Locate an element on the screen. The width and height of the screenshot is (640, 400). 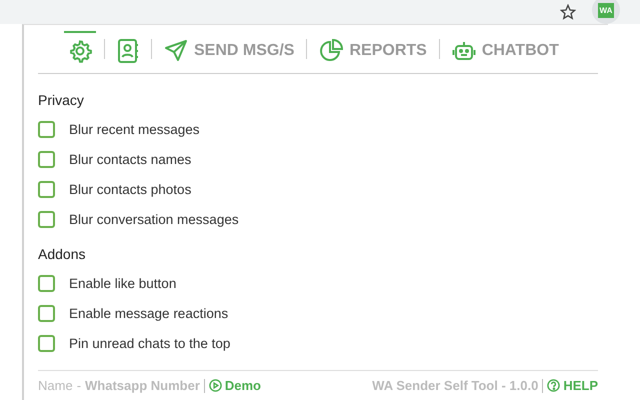
checkbox-label: Enable like button is located at coordinates (122, 283).